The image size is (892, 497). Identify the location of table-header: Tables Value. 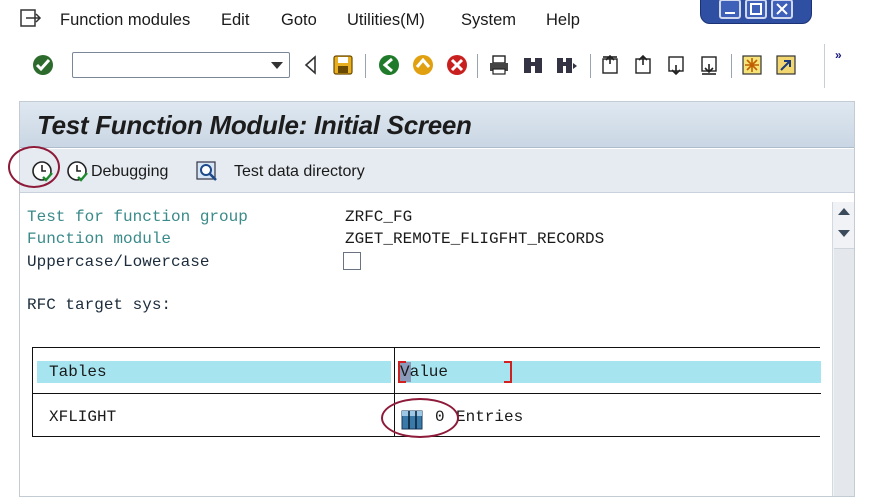
(427, 372).